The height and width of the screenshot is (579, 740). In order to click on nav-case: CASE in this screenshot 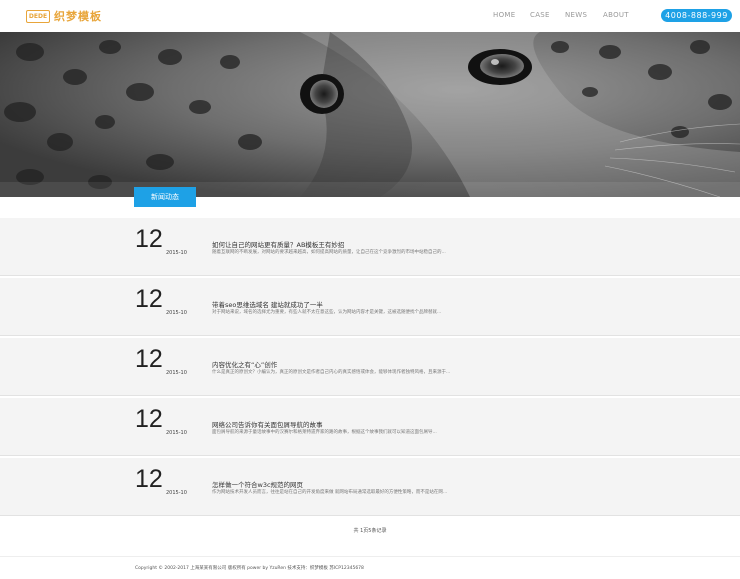, I will do `click(540, 15)`.